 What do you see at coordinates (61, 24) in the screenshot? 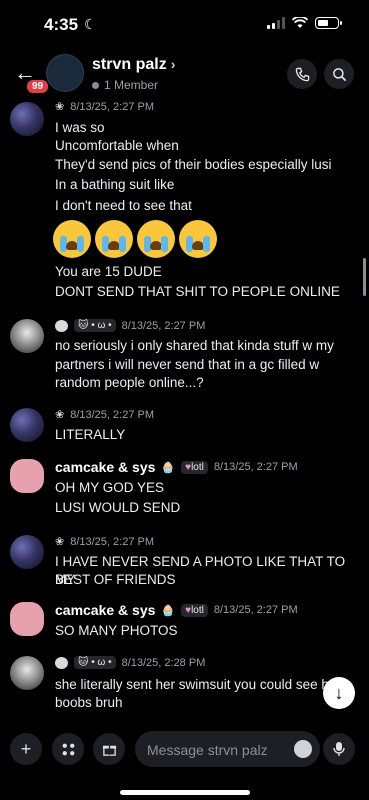
I see `clock: 4:35` at bounding box center [61, 24].